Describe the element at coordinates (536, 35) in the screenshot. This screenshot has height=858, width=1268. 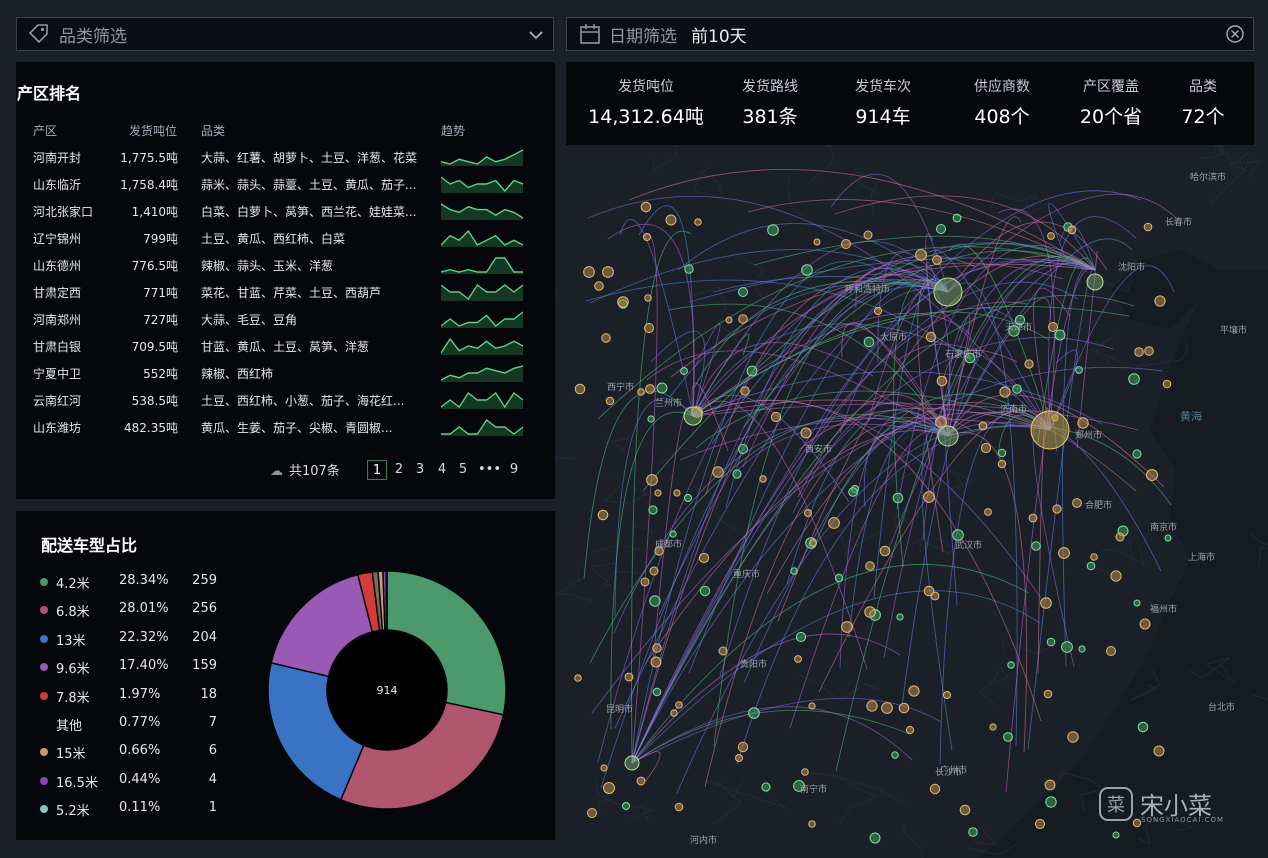
I see `chevron-down-icon` at that location.